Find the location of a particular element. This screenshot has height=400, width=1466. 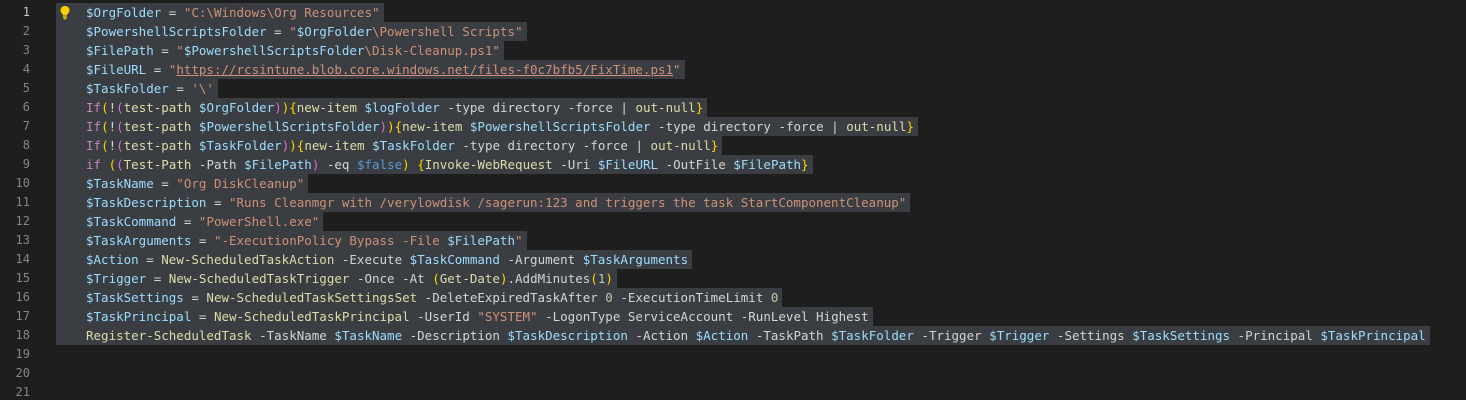

code-token: -TaskPath is located at coordinates (790, 335).